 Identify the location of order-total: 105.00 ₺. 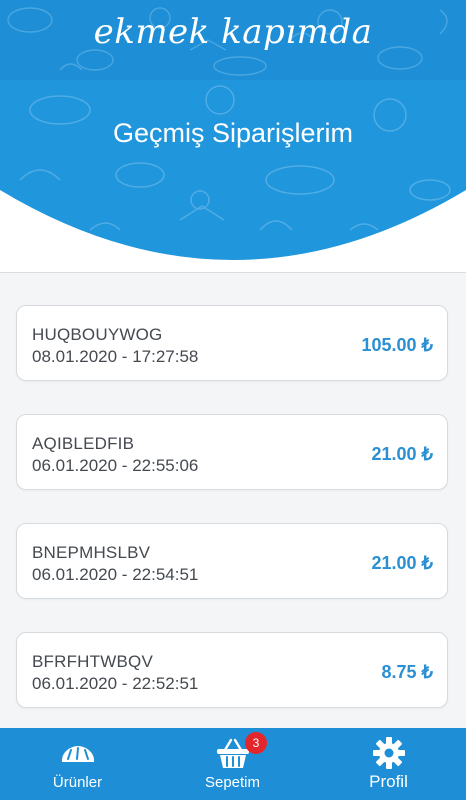
(397, 345).